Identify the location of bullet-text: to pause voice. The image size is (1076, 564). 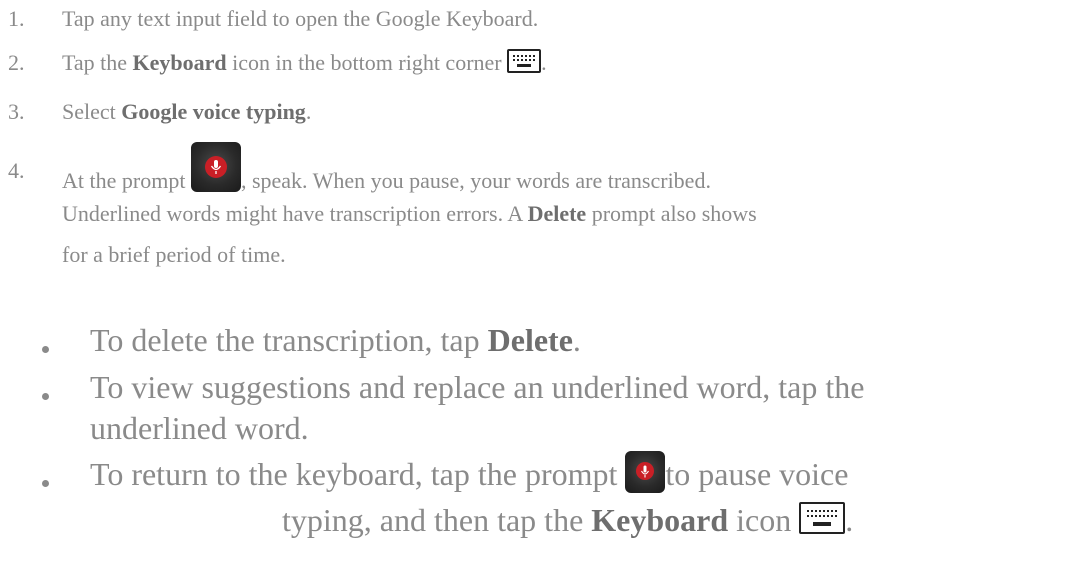
(757, 474).